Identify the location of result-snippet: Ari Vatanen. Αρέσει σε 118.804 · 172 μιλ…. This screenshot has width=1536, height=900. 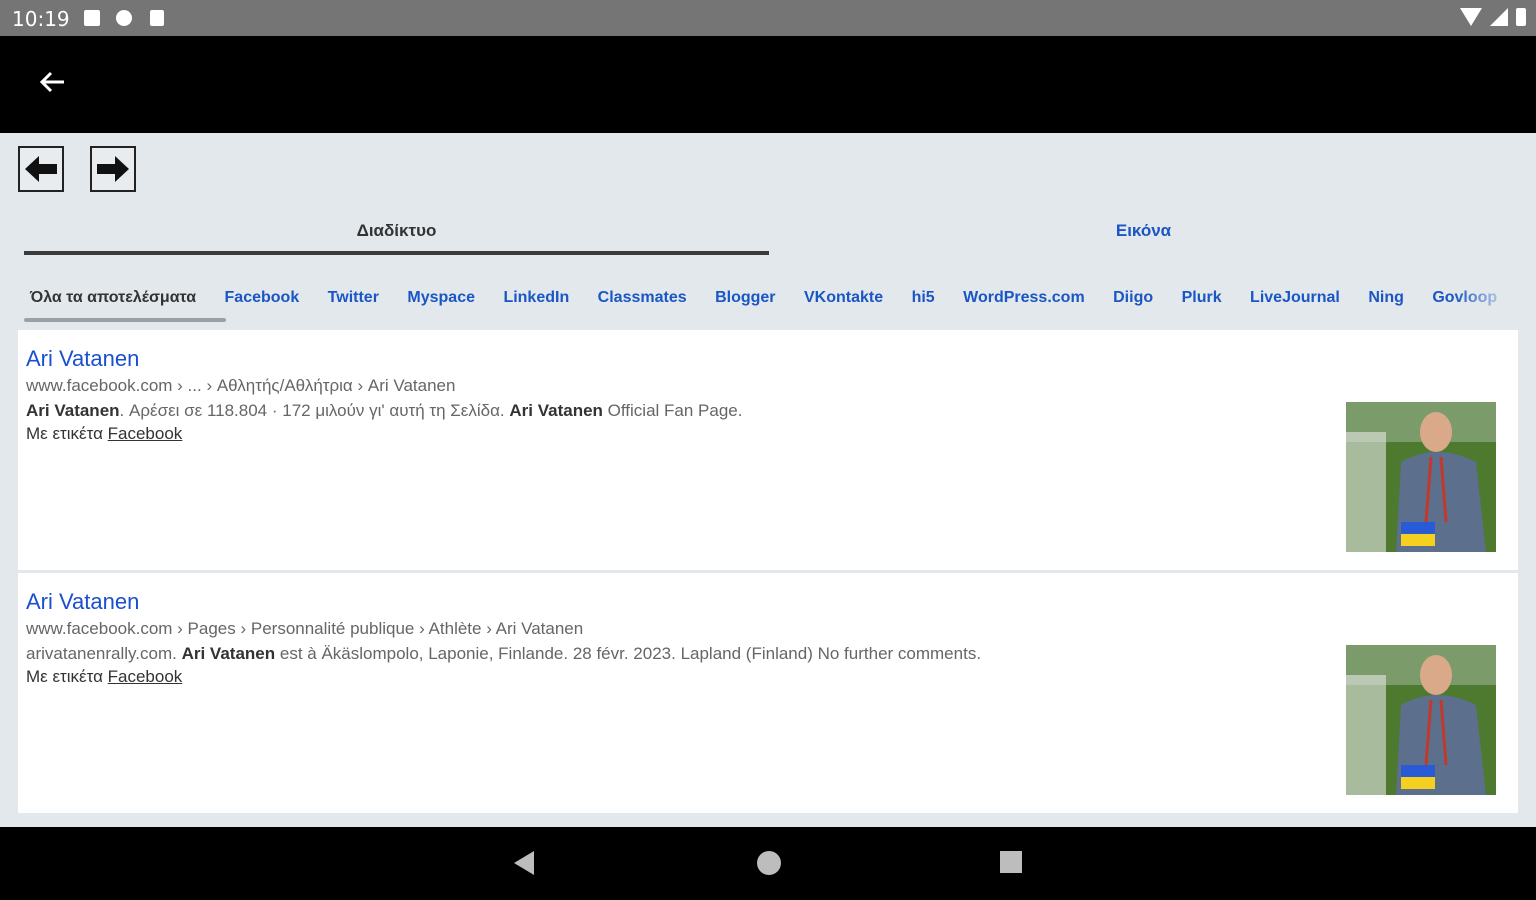
(384, 411).